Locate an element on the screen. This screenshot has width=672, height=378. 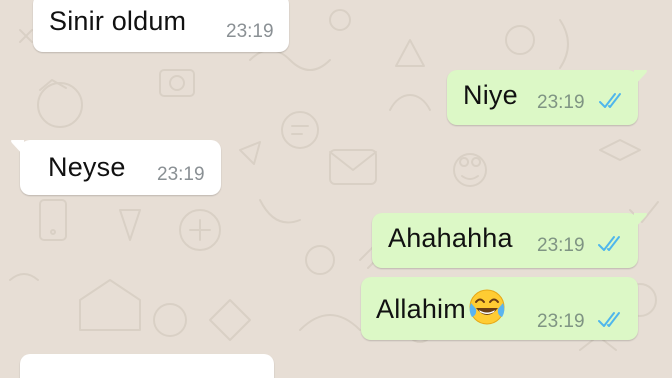
message-bubble-outgoing: Allahim 23:19 is located at coordinates (499, 308).